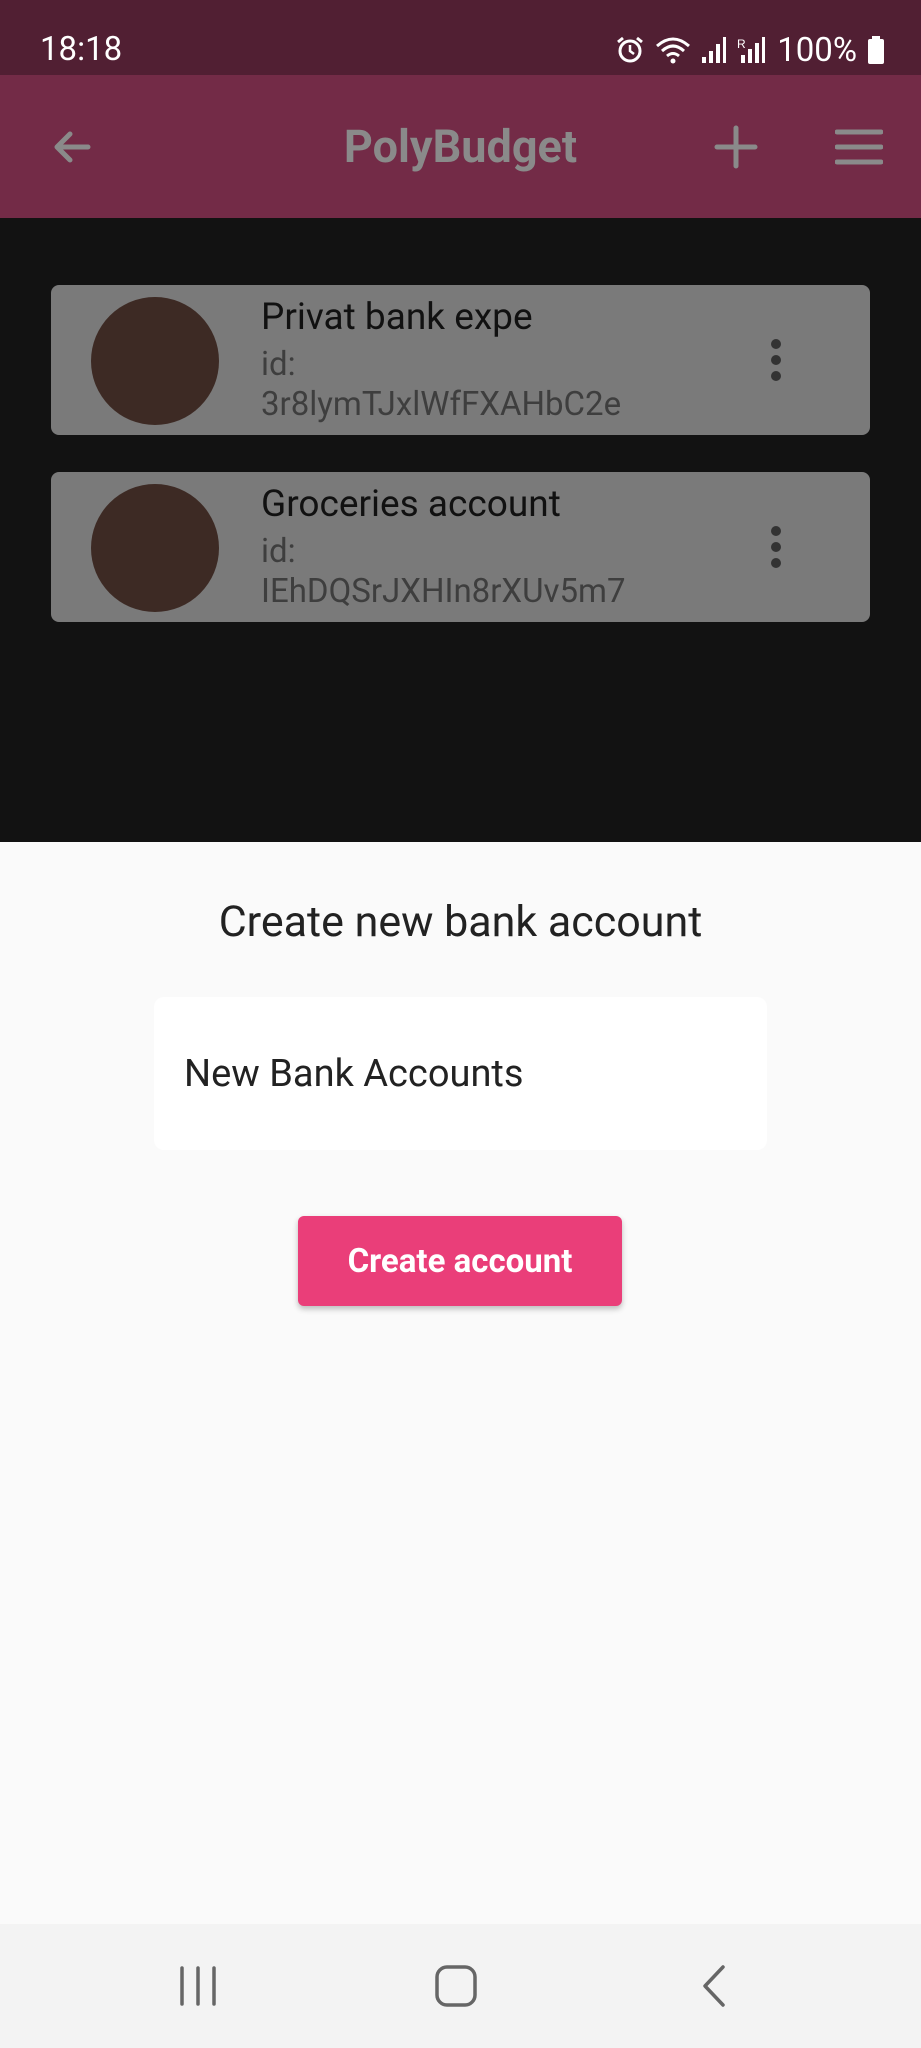  I want to click on system-back-button, so click(714, 1986).